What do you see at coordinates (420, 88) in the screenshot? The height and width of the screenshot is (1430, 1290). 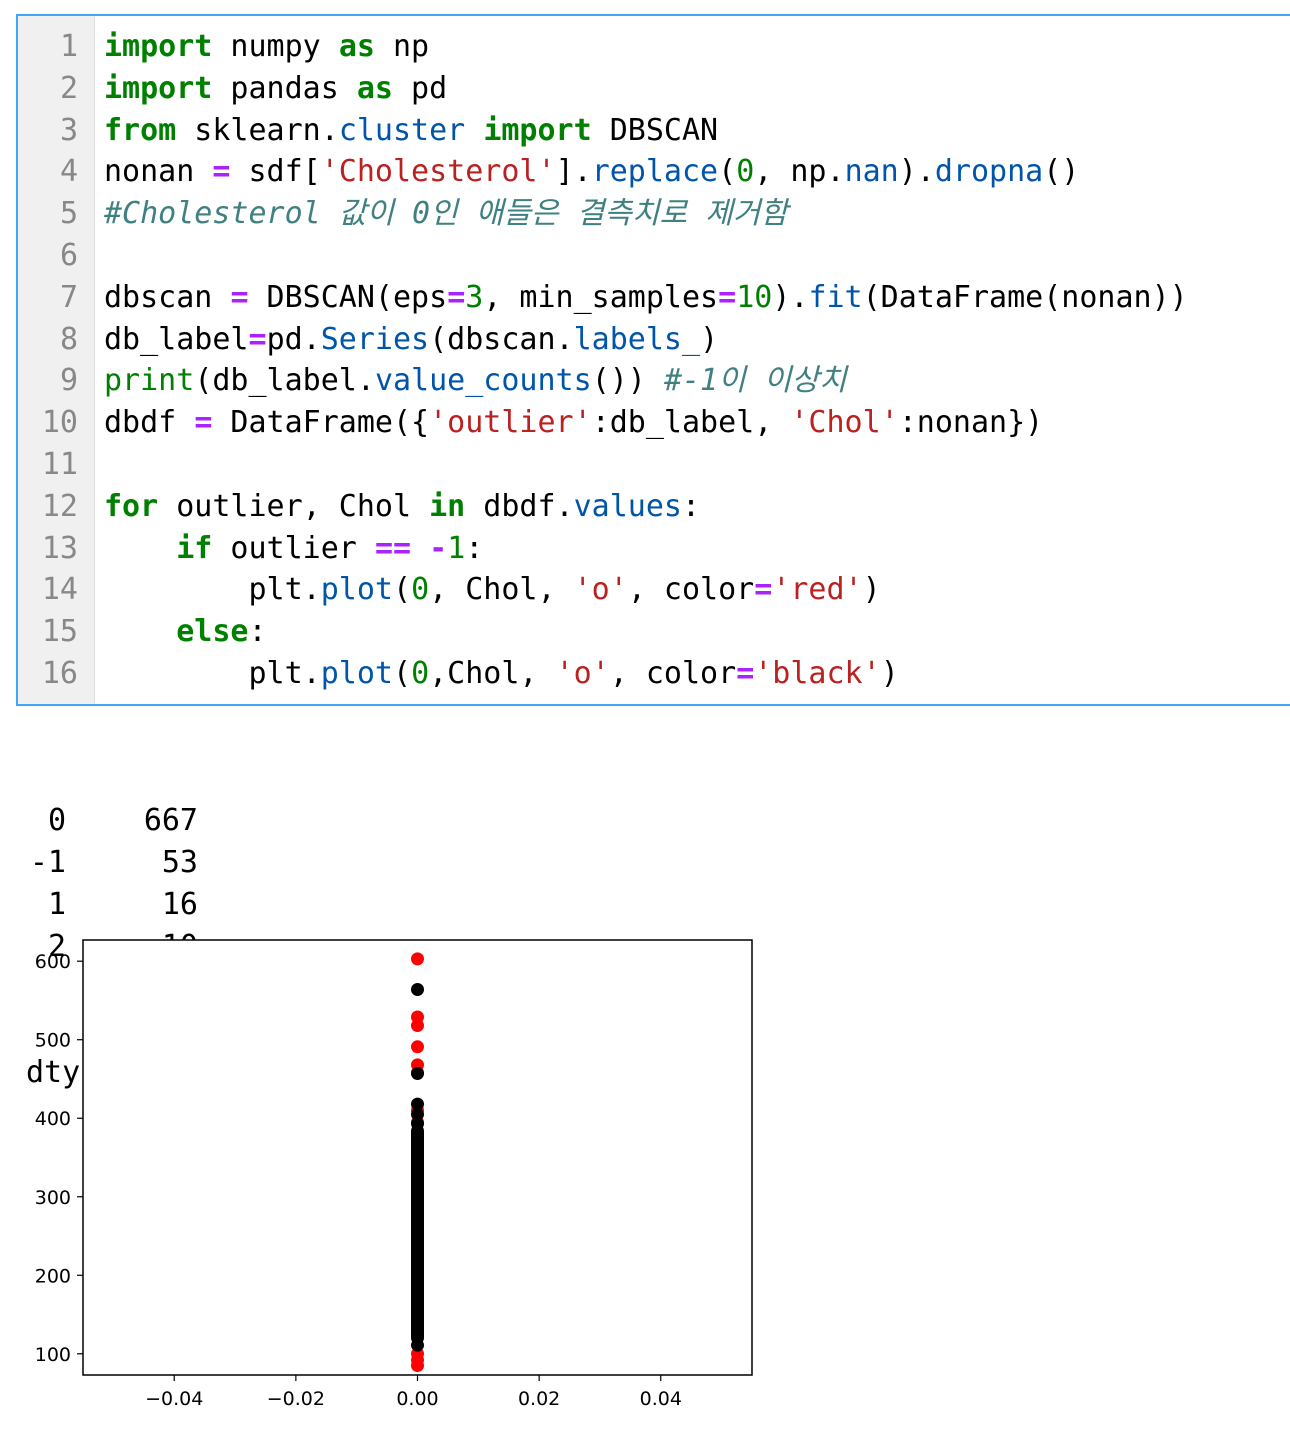 I see `code-token: pd` at bounding box center [420, 88].